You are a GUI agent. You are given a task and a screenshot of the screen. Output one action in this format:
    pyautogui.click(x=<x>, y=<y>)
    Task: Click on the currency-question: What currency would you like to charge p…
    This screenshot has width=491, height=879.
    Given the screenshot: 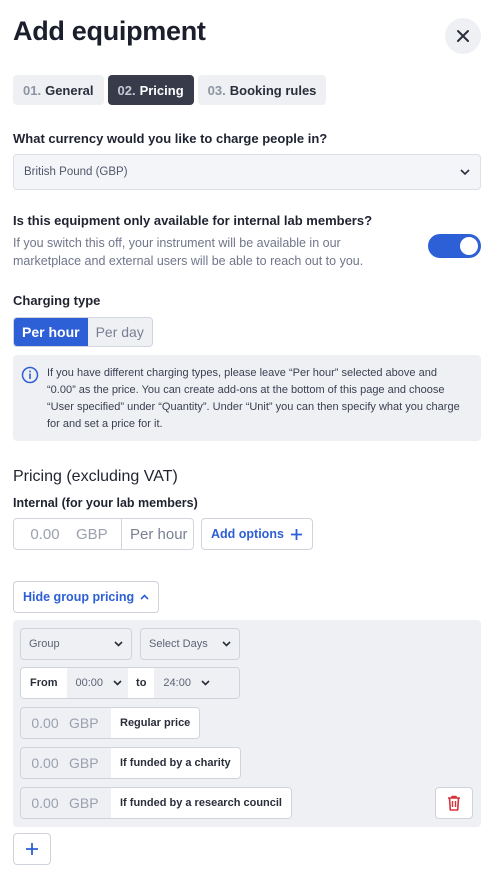 What is the action you would take?
    pyautogui.click(x=170, y=138)
    